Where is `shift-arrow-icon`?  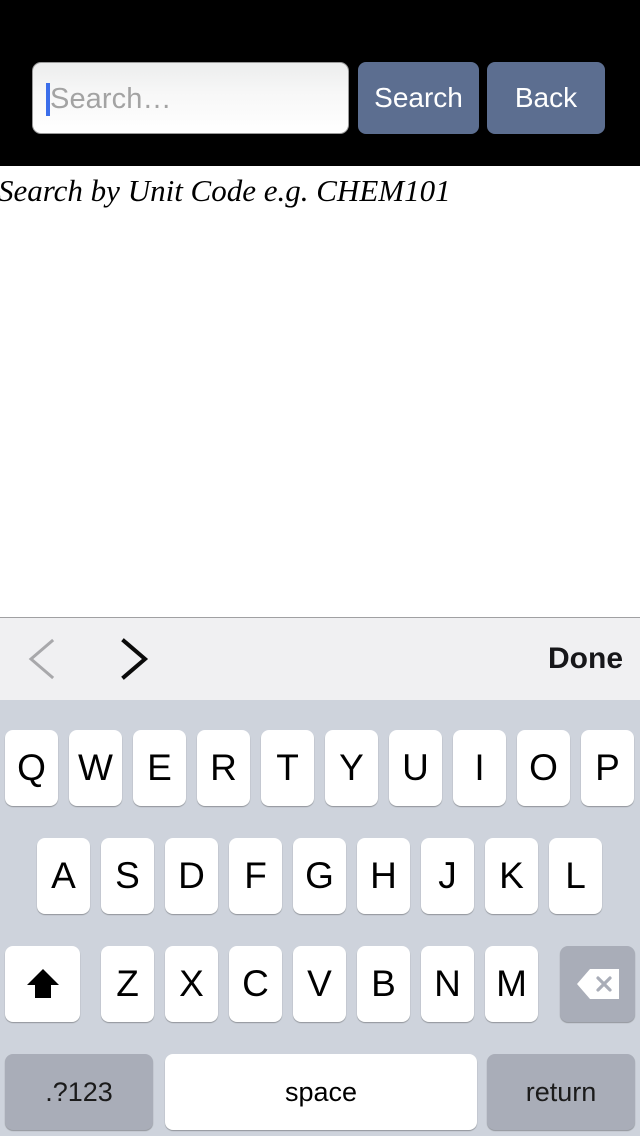 shift-arrow-icon is located at coordinates (42, 983).